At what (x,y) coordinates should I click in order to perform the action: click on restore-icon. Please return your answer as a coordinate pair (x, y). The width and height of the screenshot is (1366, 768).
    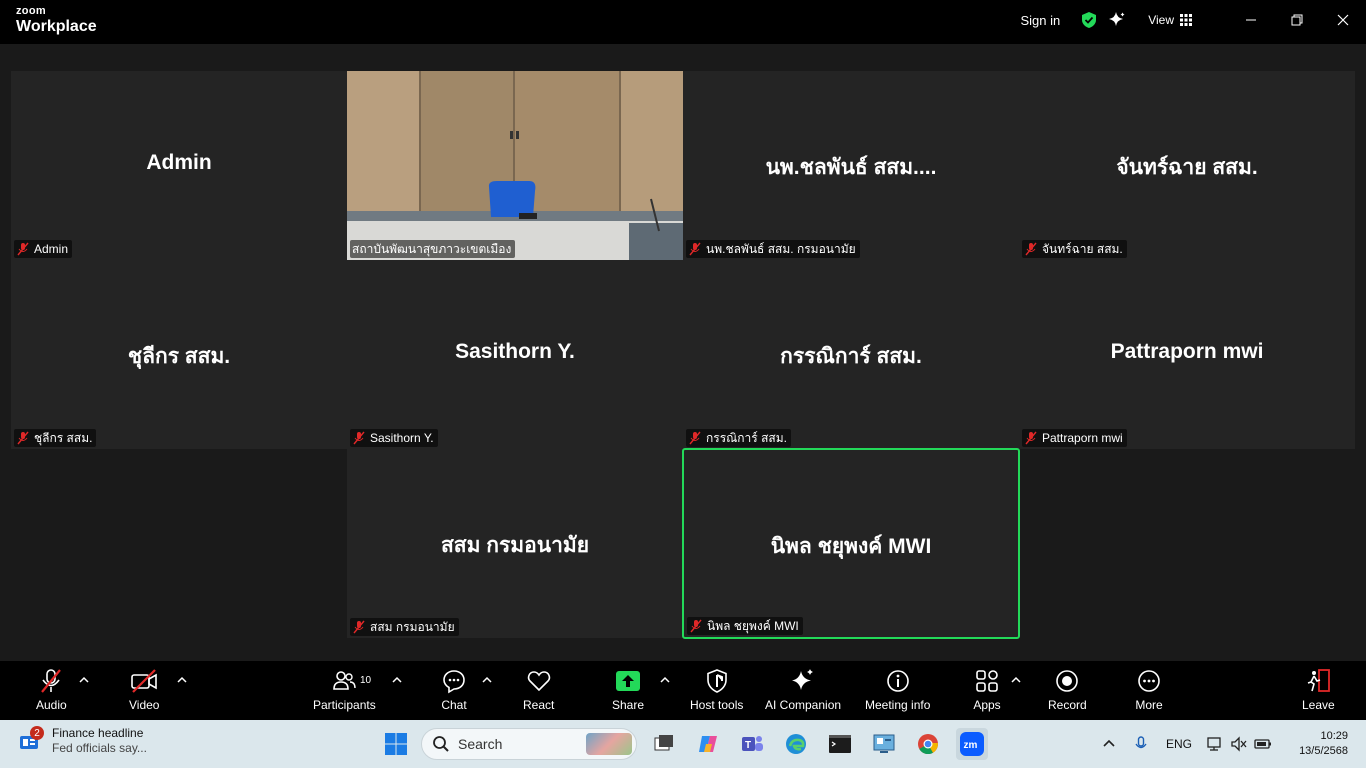
    Looking at the image, I should click on (1297, 20).